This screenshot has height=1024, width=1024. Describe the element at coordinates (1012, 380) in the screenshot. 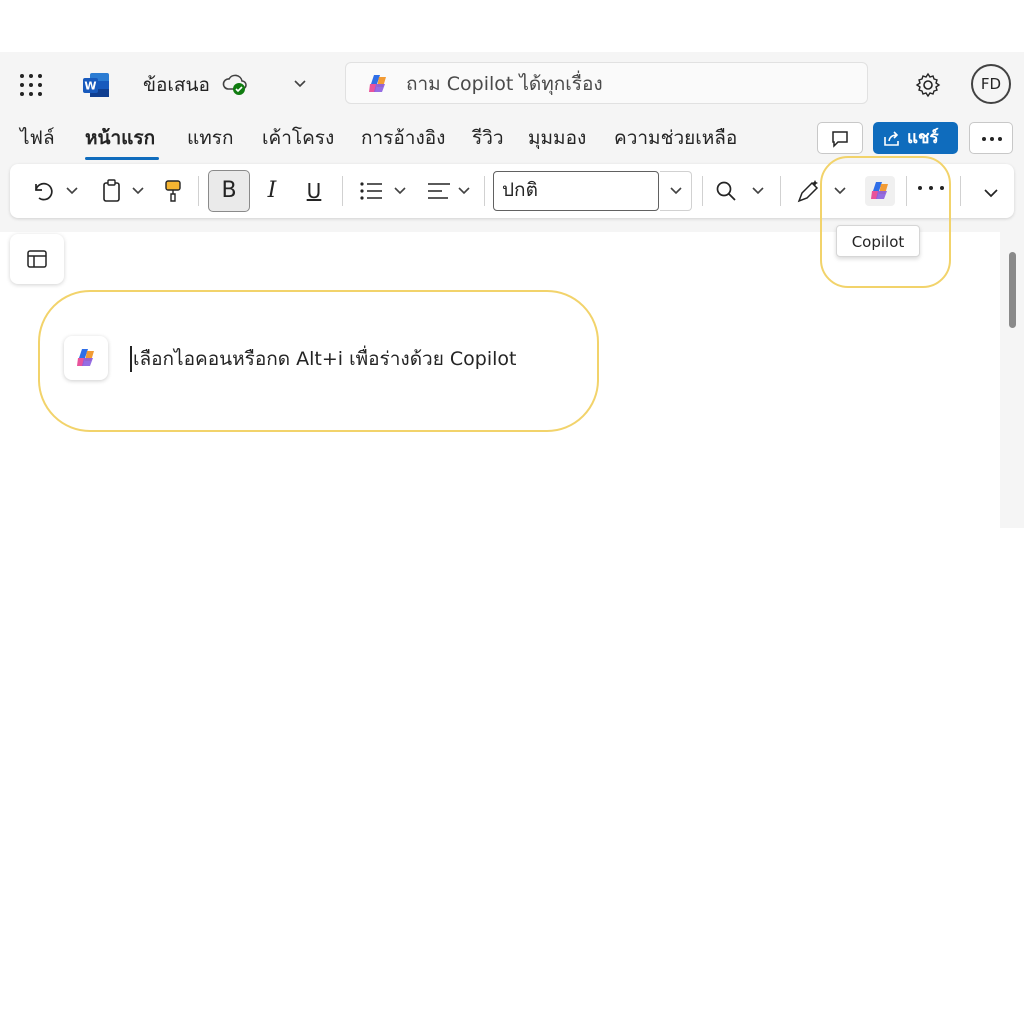

I see `vertical-scrollbar` at that location.